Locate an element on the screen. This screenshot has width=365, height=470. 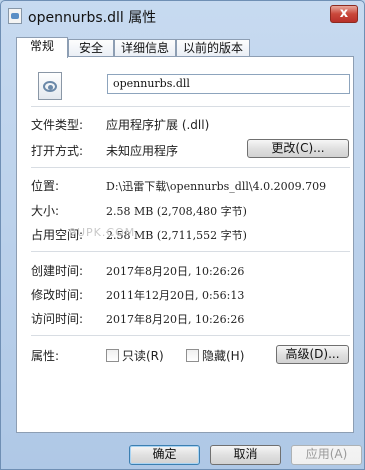
ok-button: 确定 is located at coordinates (164, 455).